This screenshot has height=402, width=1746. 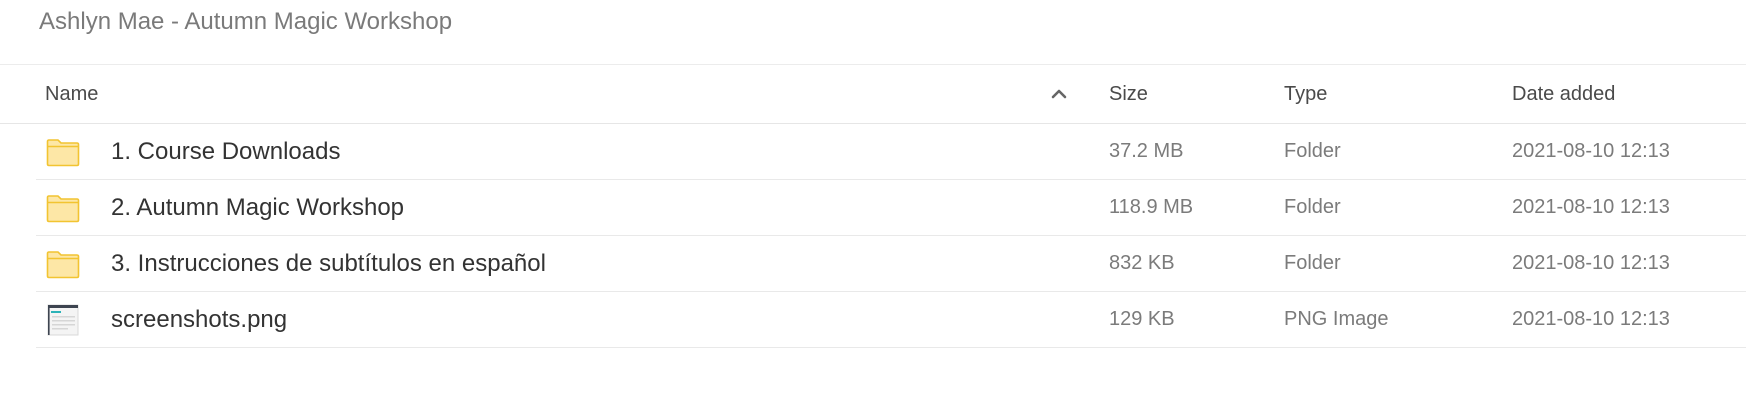 I want to click on column-header-name: Name, so click(x=71, y=94).